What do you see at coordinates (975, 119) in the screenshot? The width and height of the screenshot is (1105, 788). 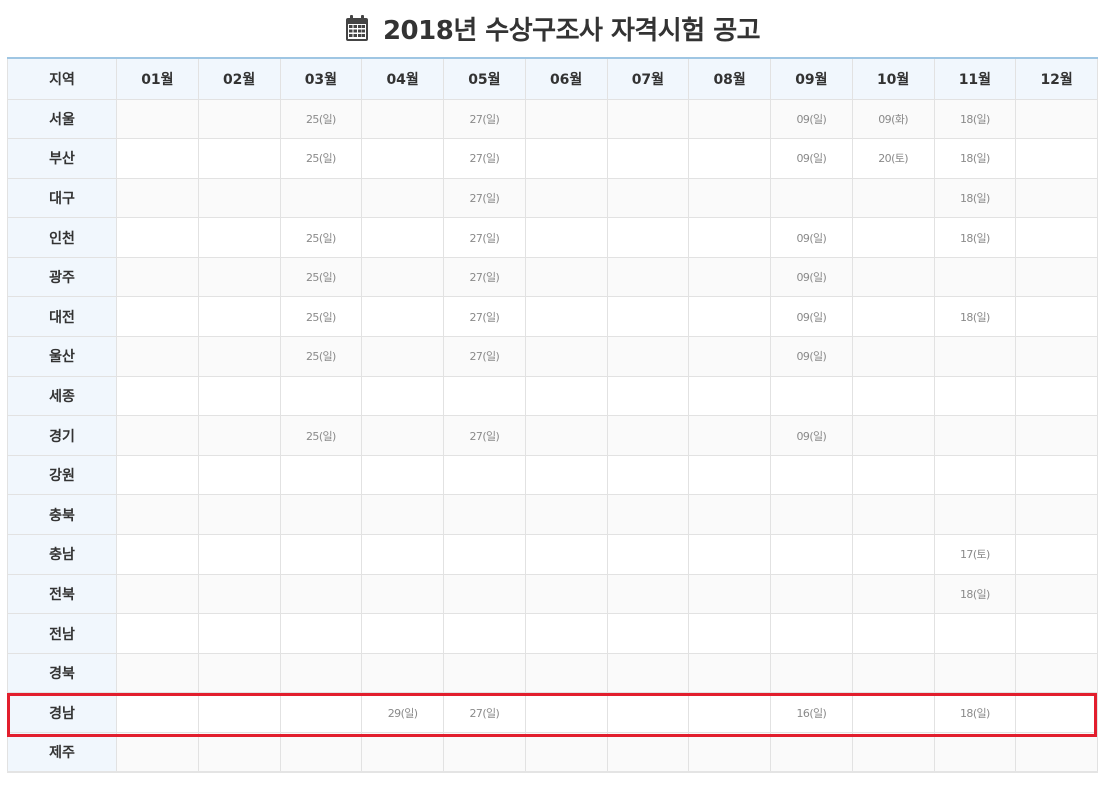 I see `schedule-cell: 18(일)` at bounding box center [975, 119].